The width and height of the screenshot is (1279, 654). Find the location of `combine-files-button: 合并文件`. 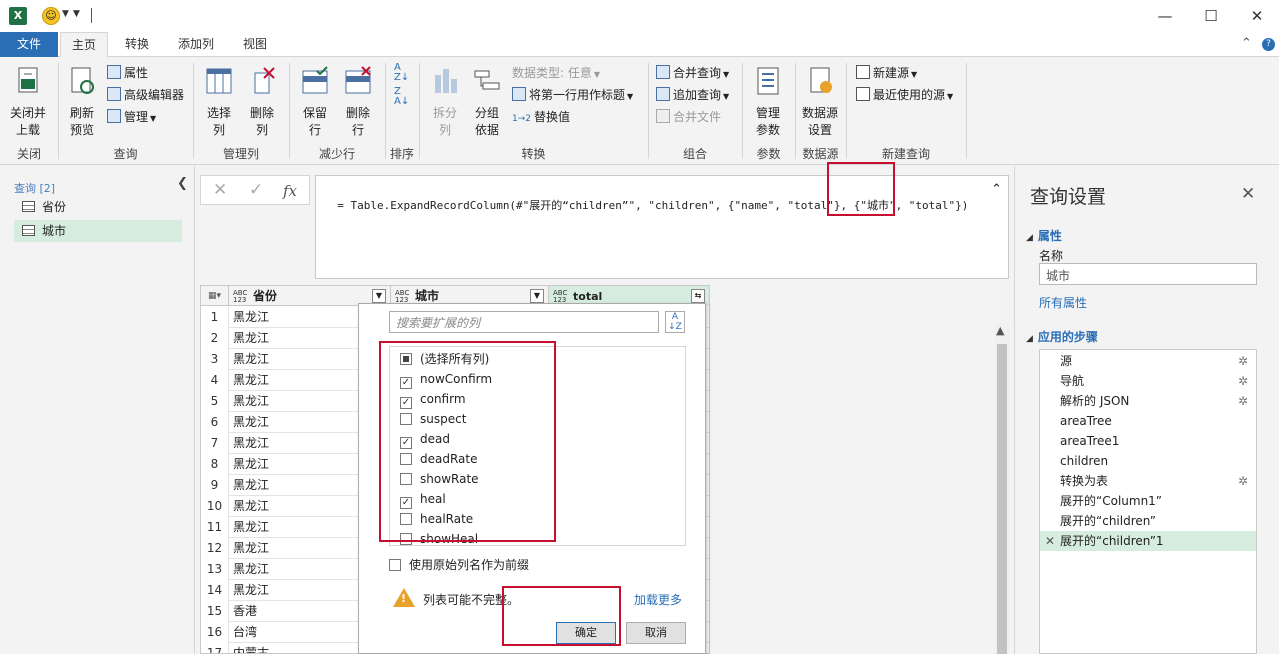

combine-files-button: 合并文件 is located at coordinates (688, 117).